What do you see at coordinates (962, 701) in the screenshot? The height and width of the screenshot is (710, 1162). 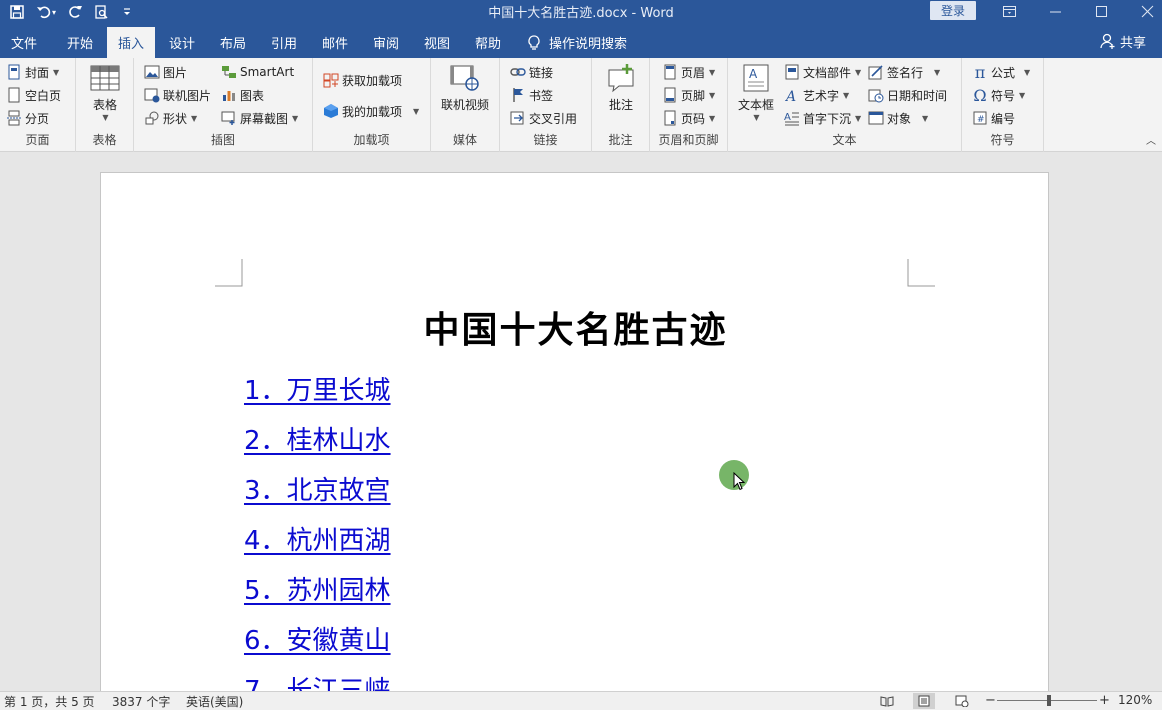 I see `web-layout-icon` at bounding box center [962, 701].